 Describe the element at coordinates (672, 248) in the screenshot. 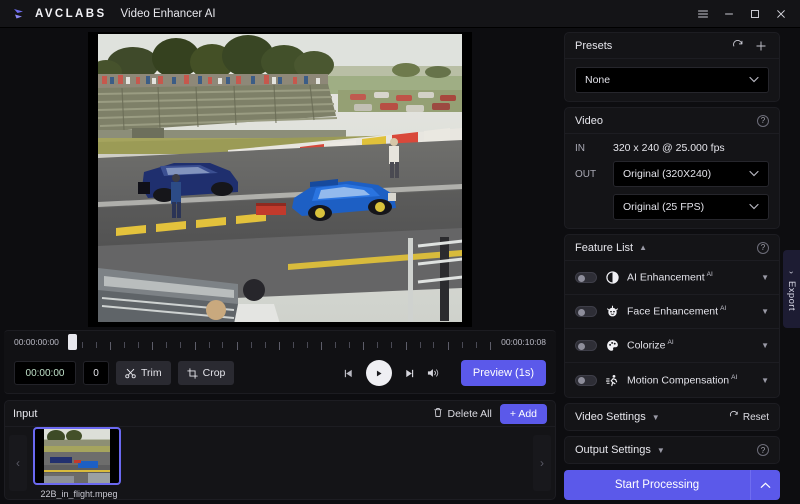

I see `feature-list-header: Feature List ▲ ?` at that location.